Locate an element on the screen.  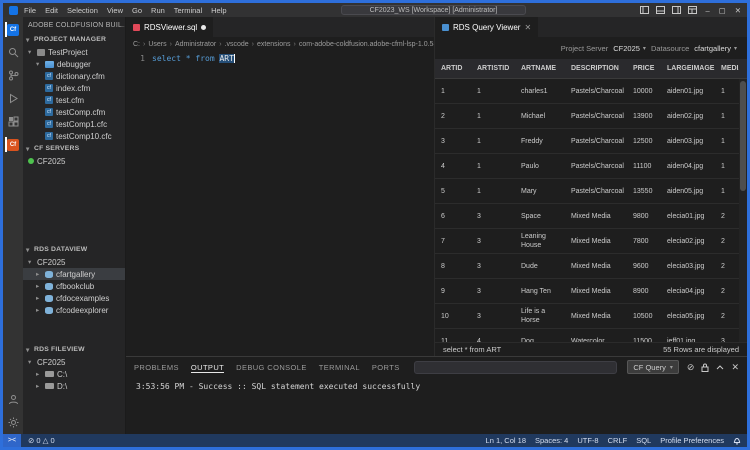
accounts-icon is located at coordinates (13, 399).